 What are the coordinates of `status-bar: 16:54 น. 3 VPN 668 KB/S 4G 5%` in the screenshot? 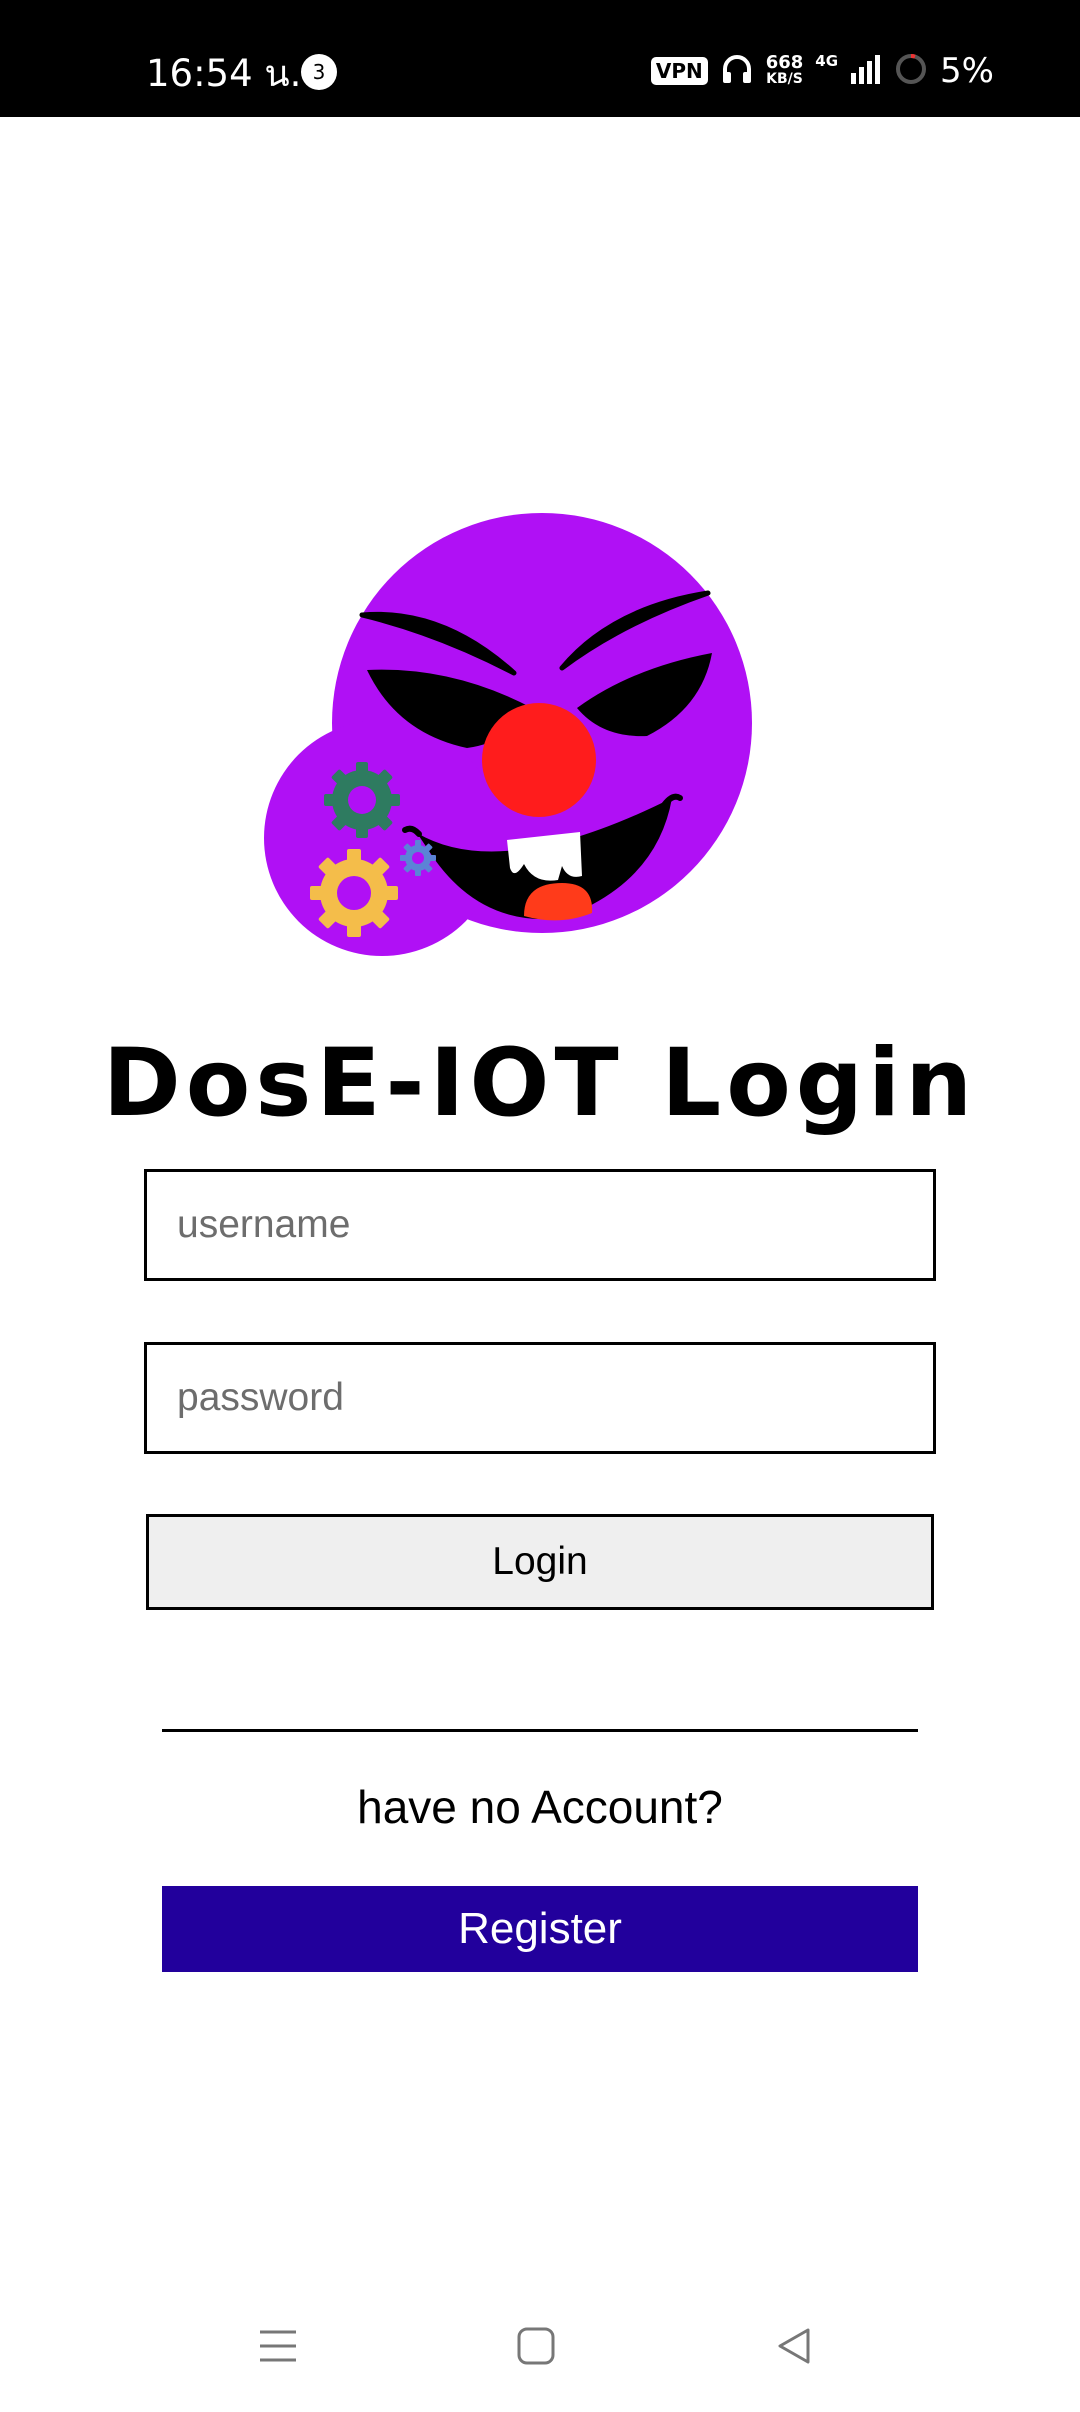 It's located at (540, 58).